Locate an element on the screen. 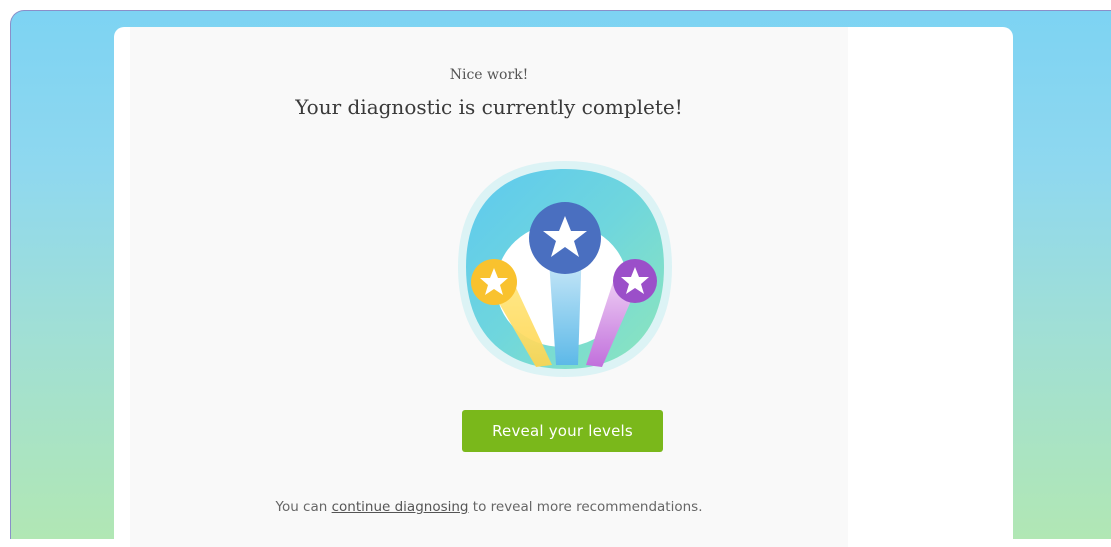 The width and height of the screenshot is (1111, 547). reveal-levels-button: Reveal your levels is located at coordinates (562, 431).